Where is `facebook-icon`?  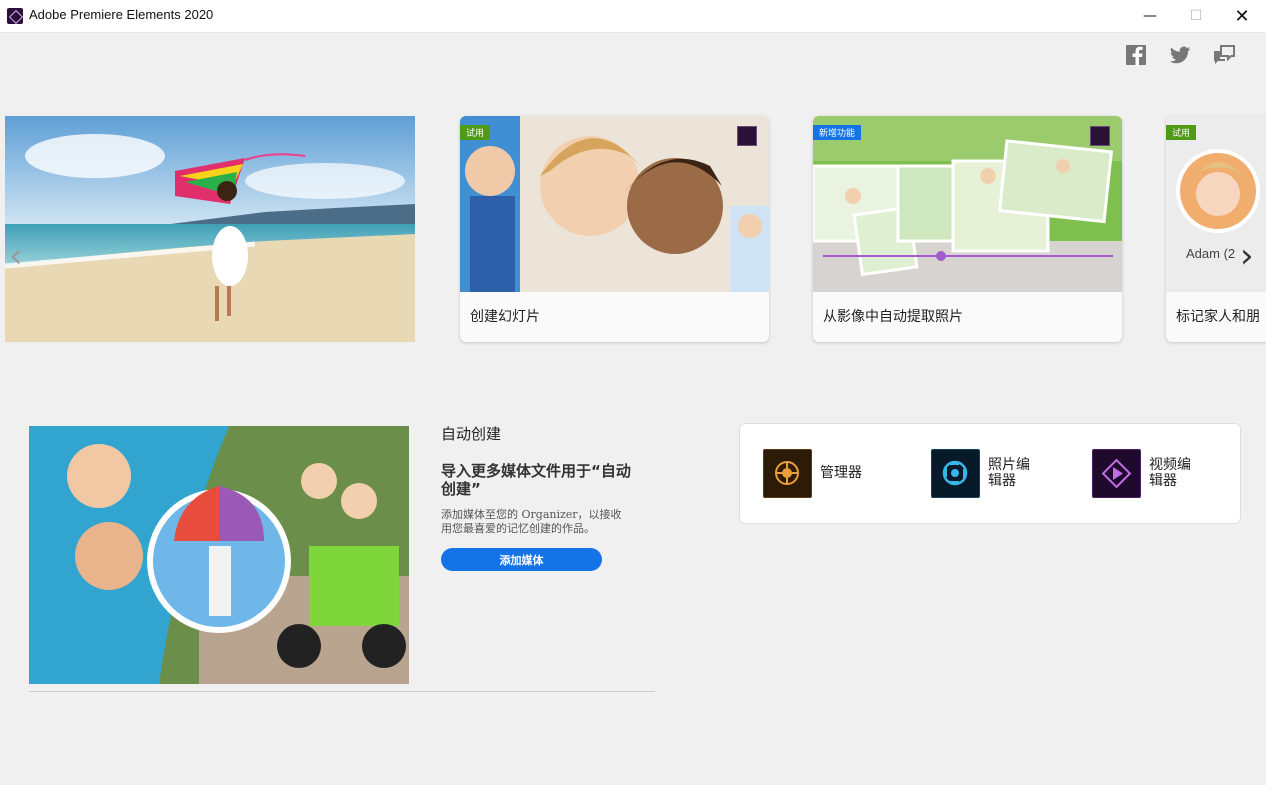
facebook-icon is located at coordinates (1136, 55).